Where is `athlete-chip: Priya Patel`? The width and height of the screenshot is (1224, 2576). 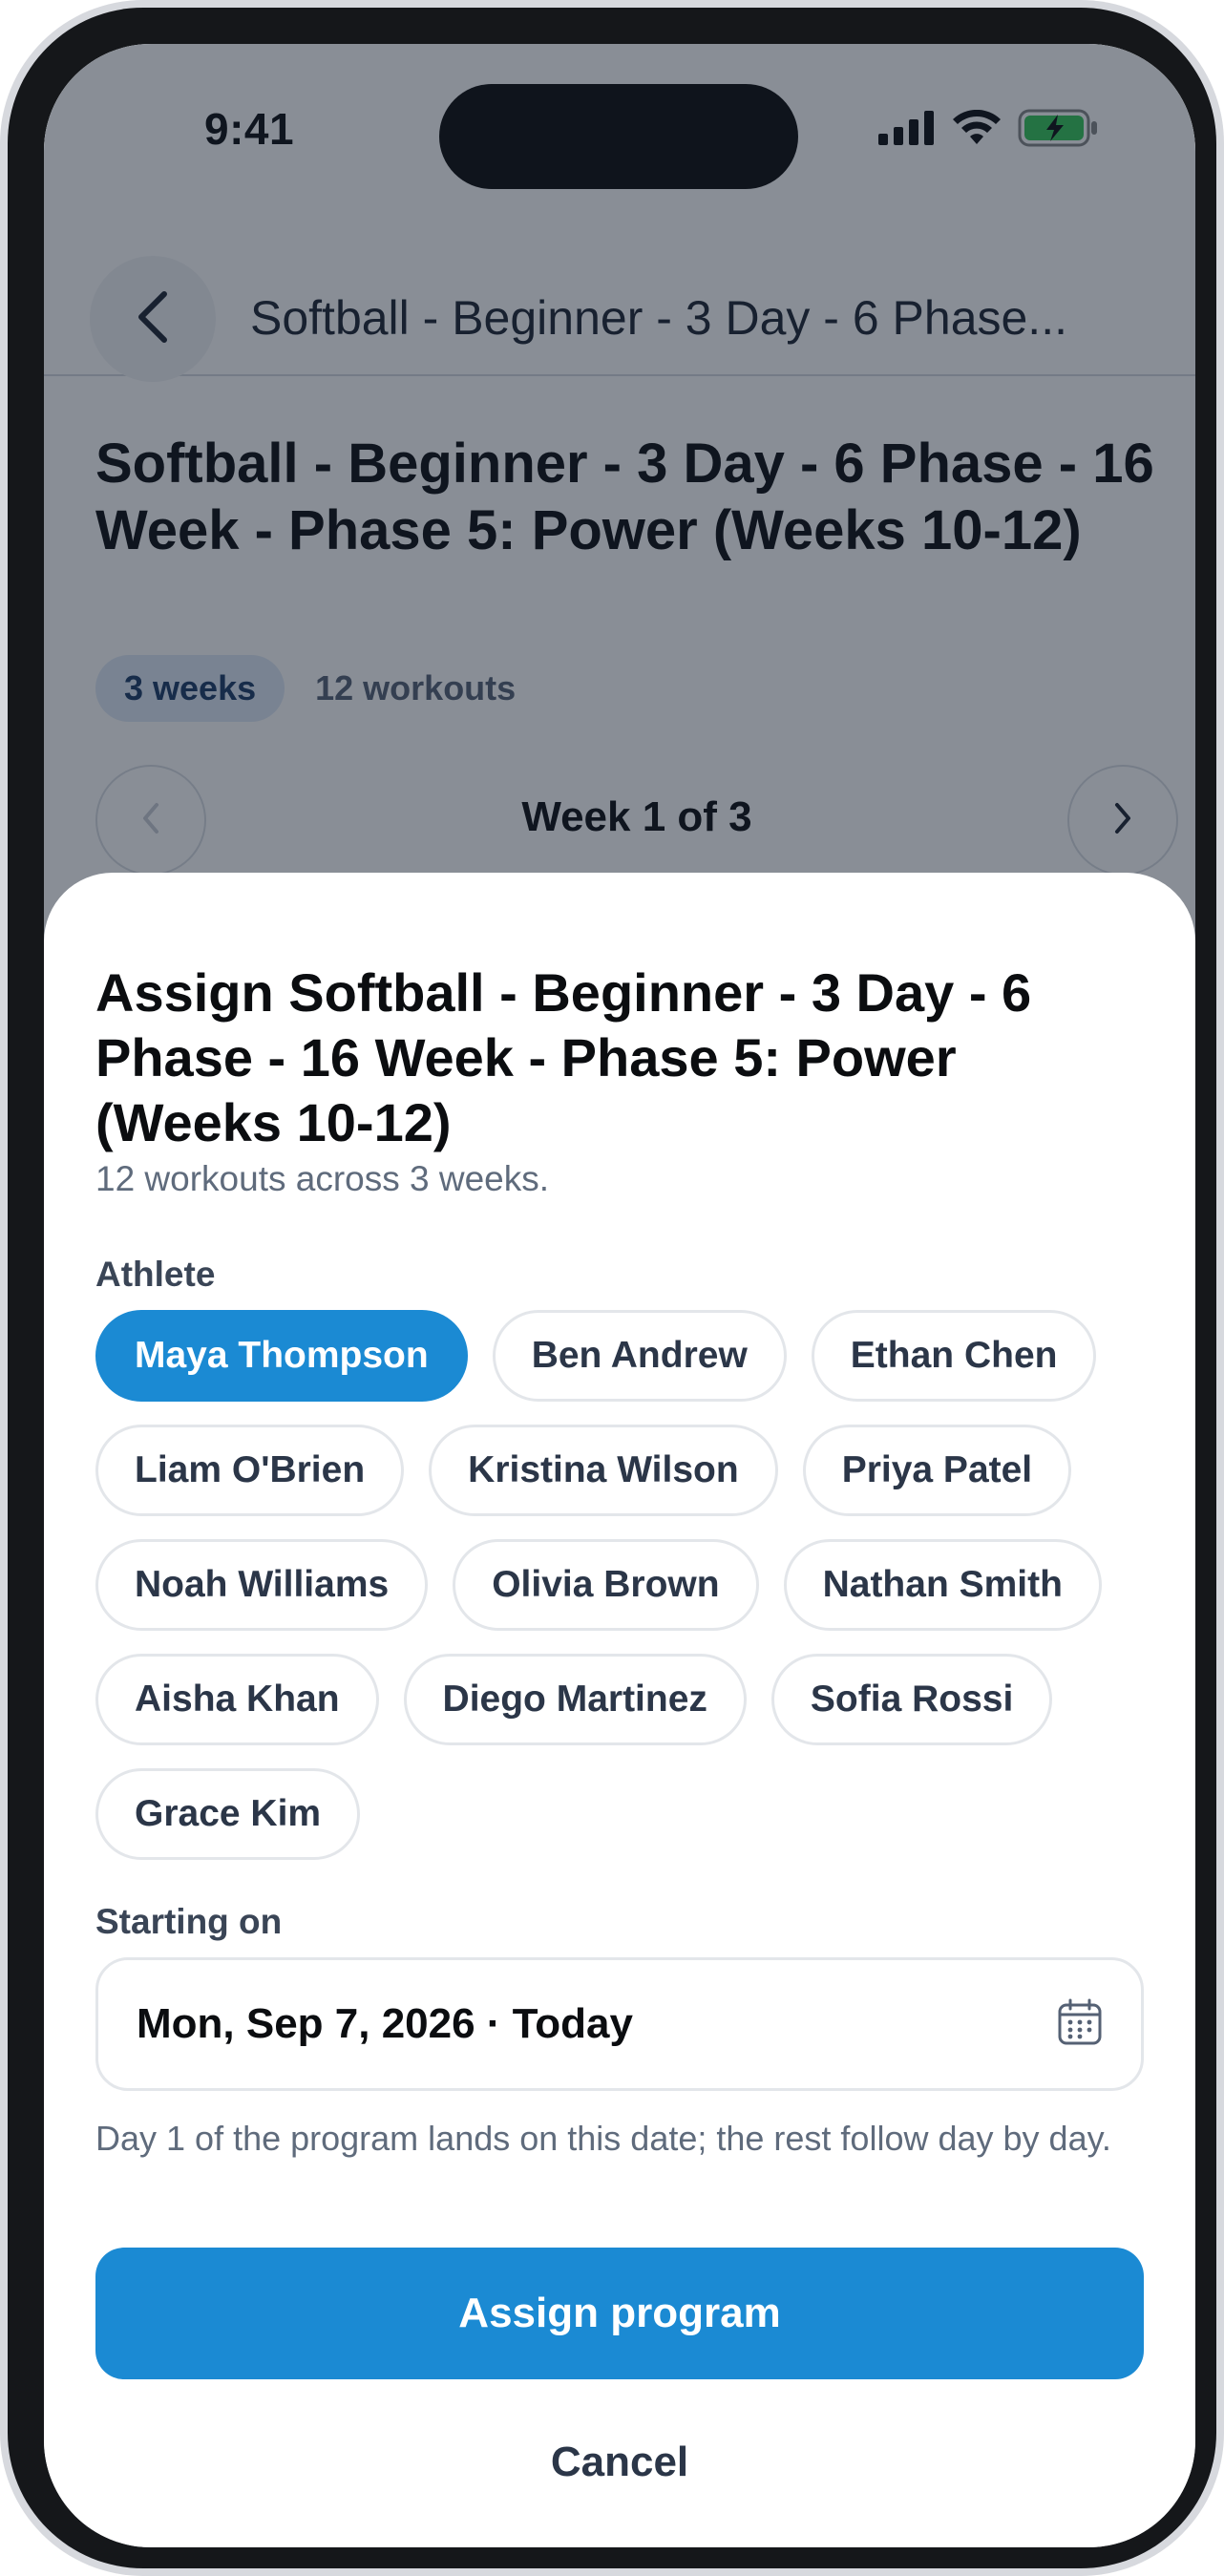 athlete-chip: Priya Patel is located at coordinates (937, 1470).